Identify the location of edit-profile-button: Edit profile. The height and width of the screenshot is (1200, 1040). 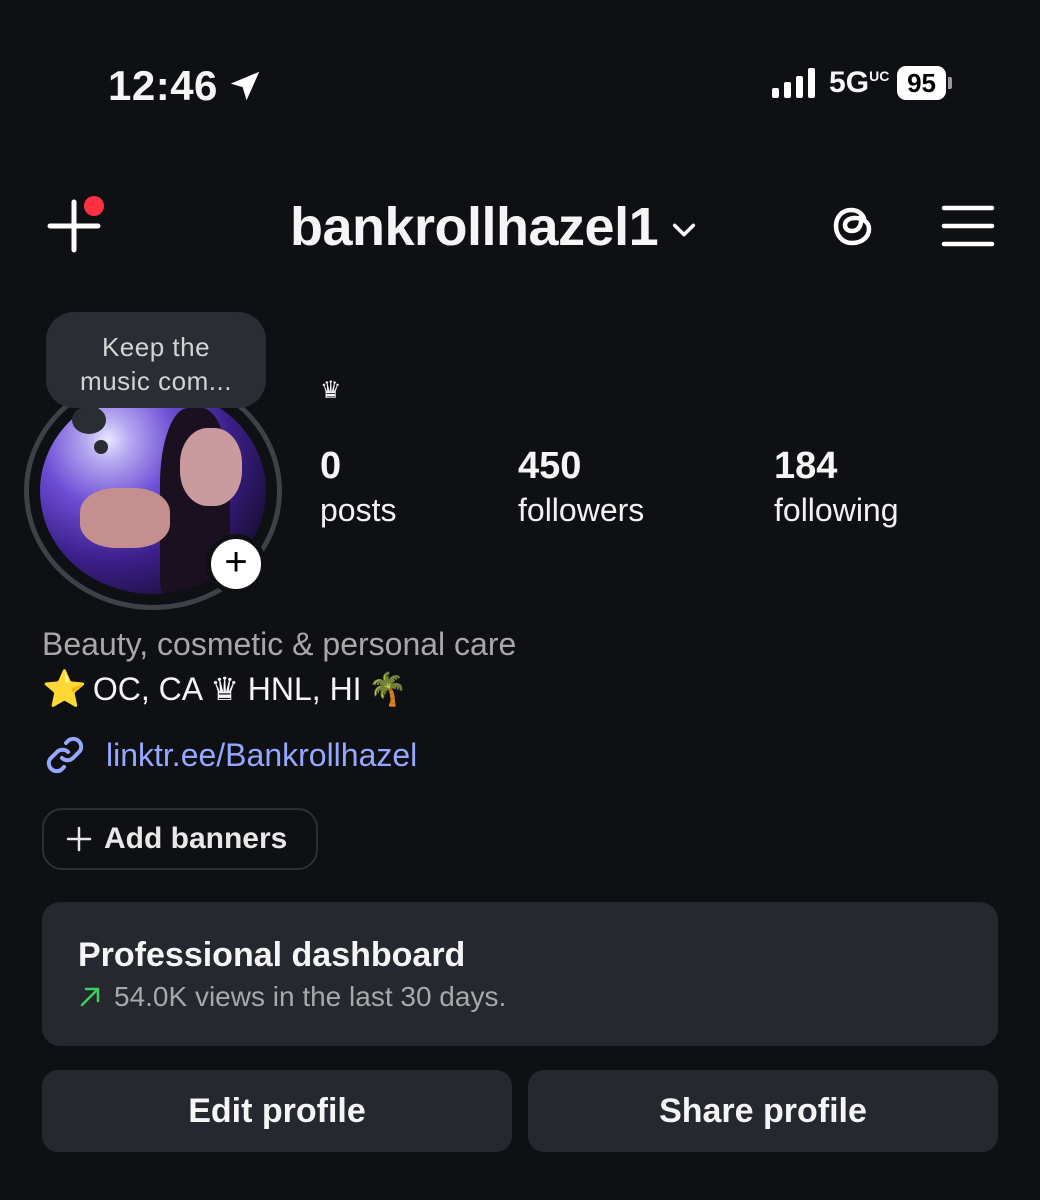
(277, 1111).